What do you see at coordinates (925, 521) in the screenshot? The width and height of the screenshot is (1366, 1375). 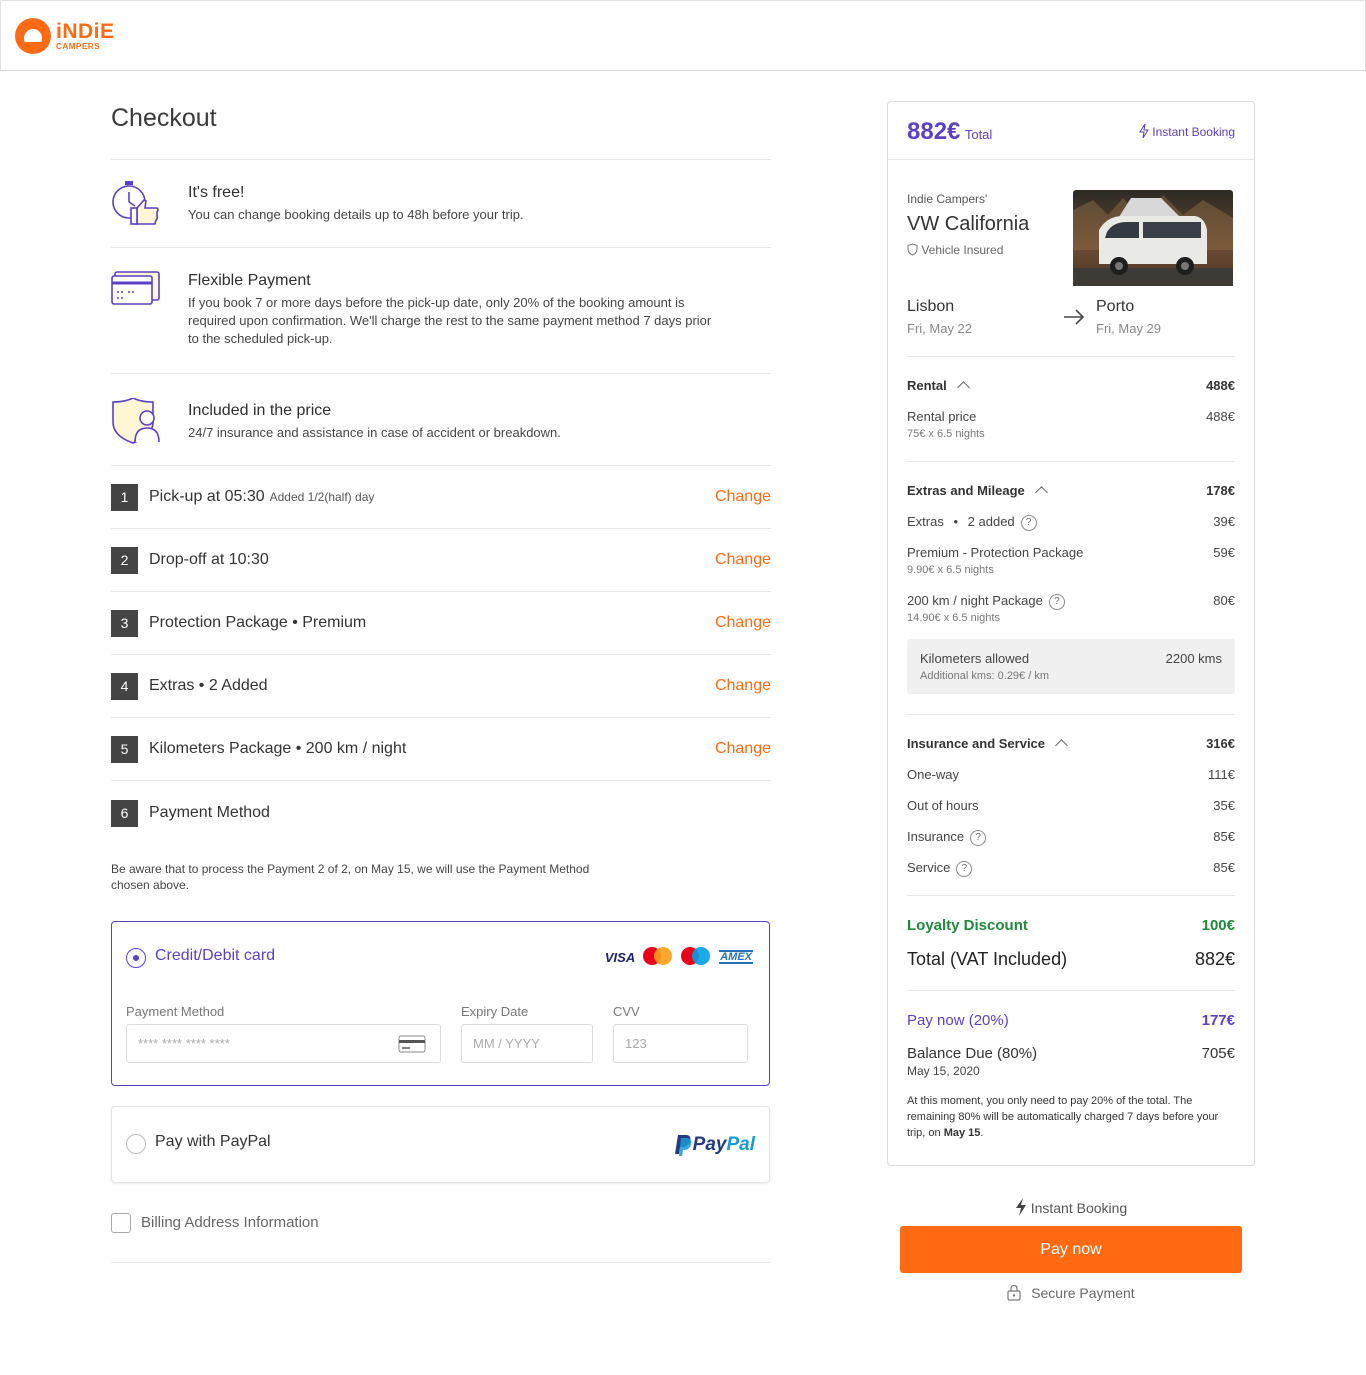 I see `extras-label: Extras` at bounding box center [925, 521].